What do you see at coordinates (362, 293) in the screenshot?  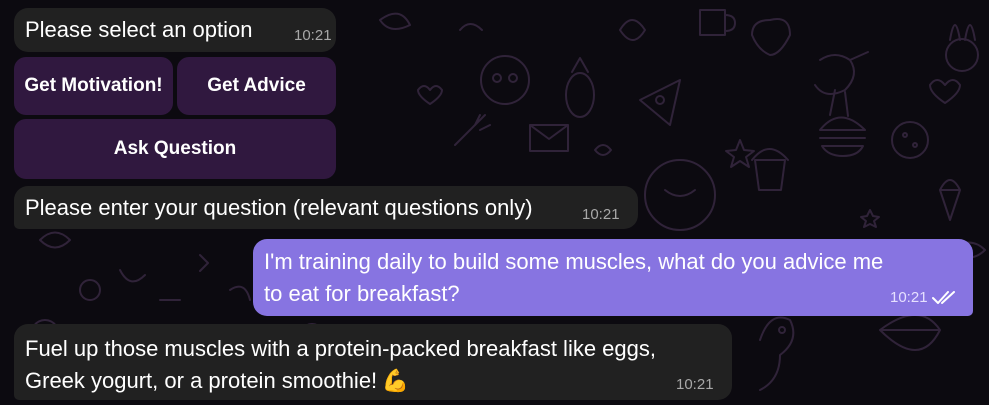 I see `message-text-line-2: to eat for breakfast?` at bounding box center [362, 293].